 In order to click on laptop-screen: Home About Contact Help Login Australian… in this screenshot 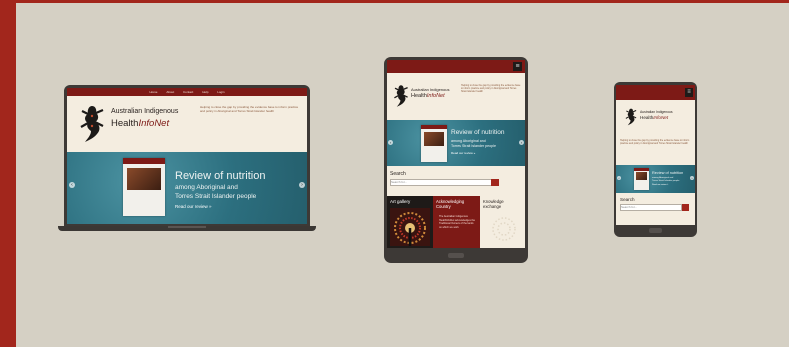, I will do `click(187, 156)`.